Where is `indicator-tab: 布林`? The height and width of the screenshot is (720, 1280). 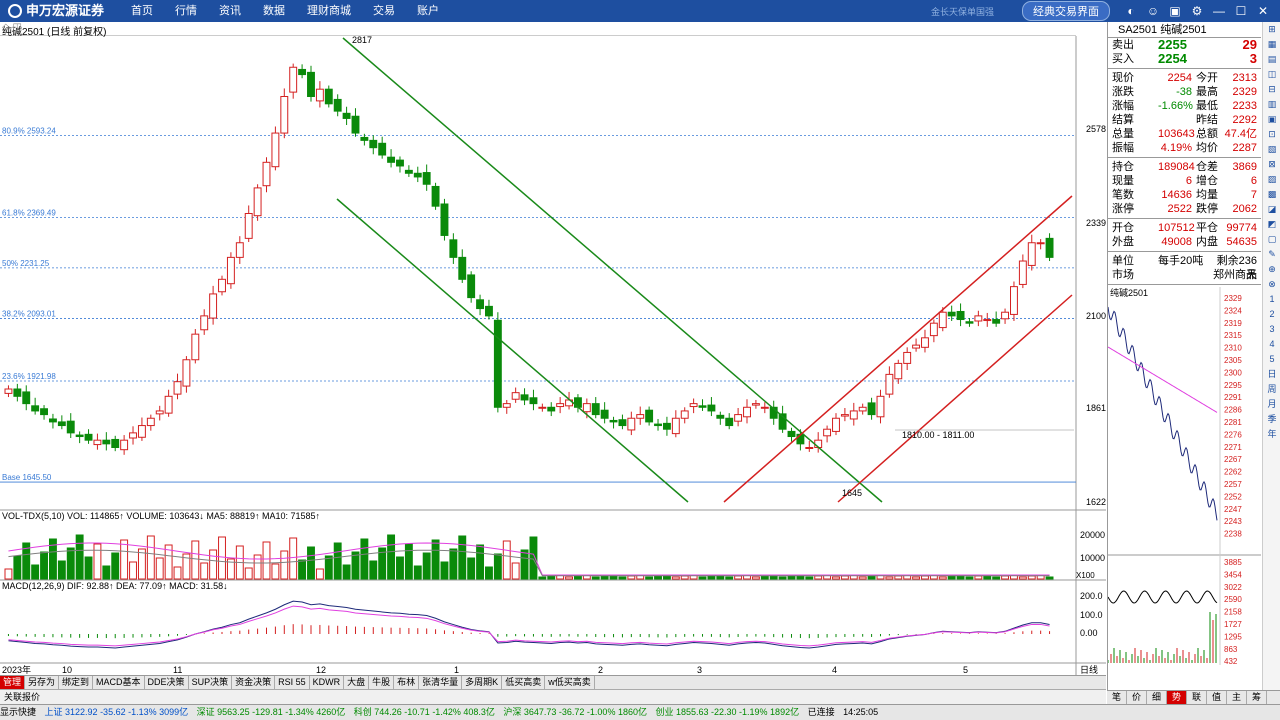 indicator-tab: 布林 is located at coordinates (407, 682).